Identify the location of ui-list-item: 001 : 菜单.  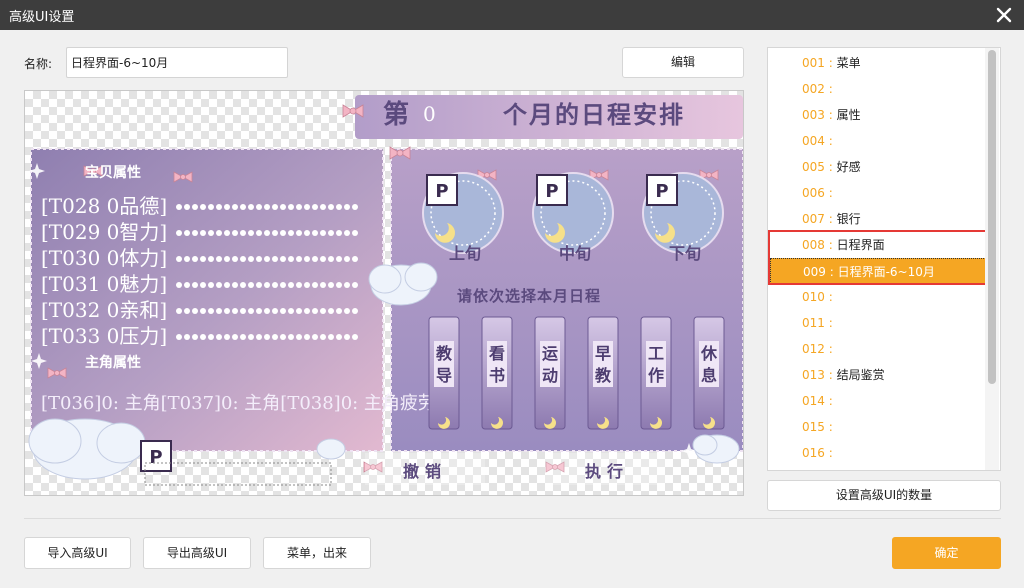
(878, 63).